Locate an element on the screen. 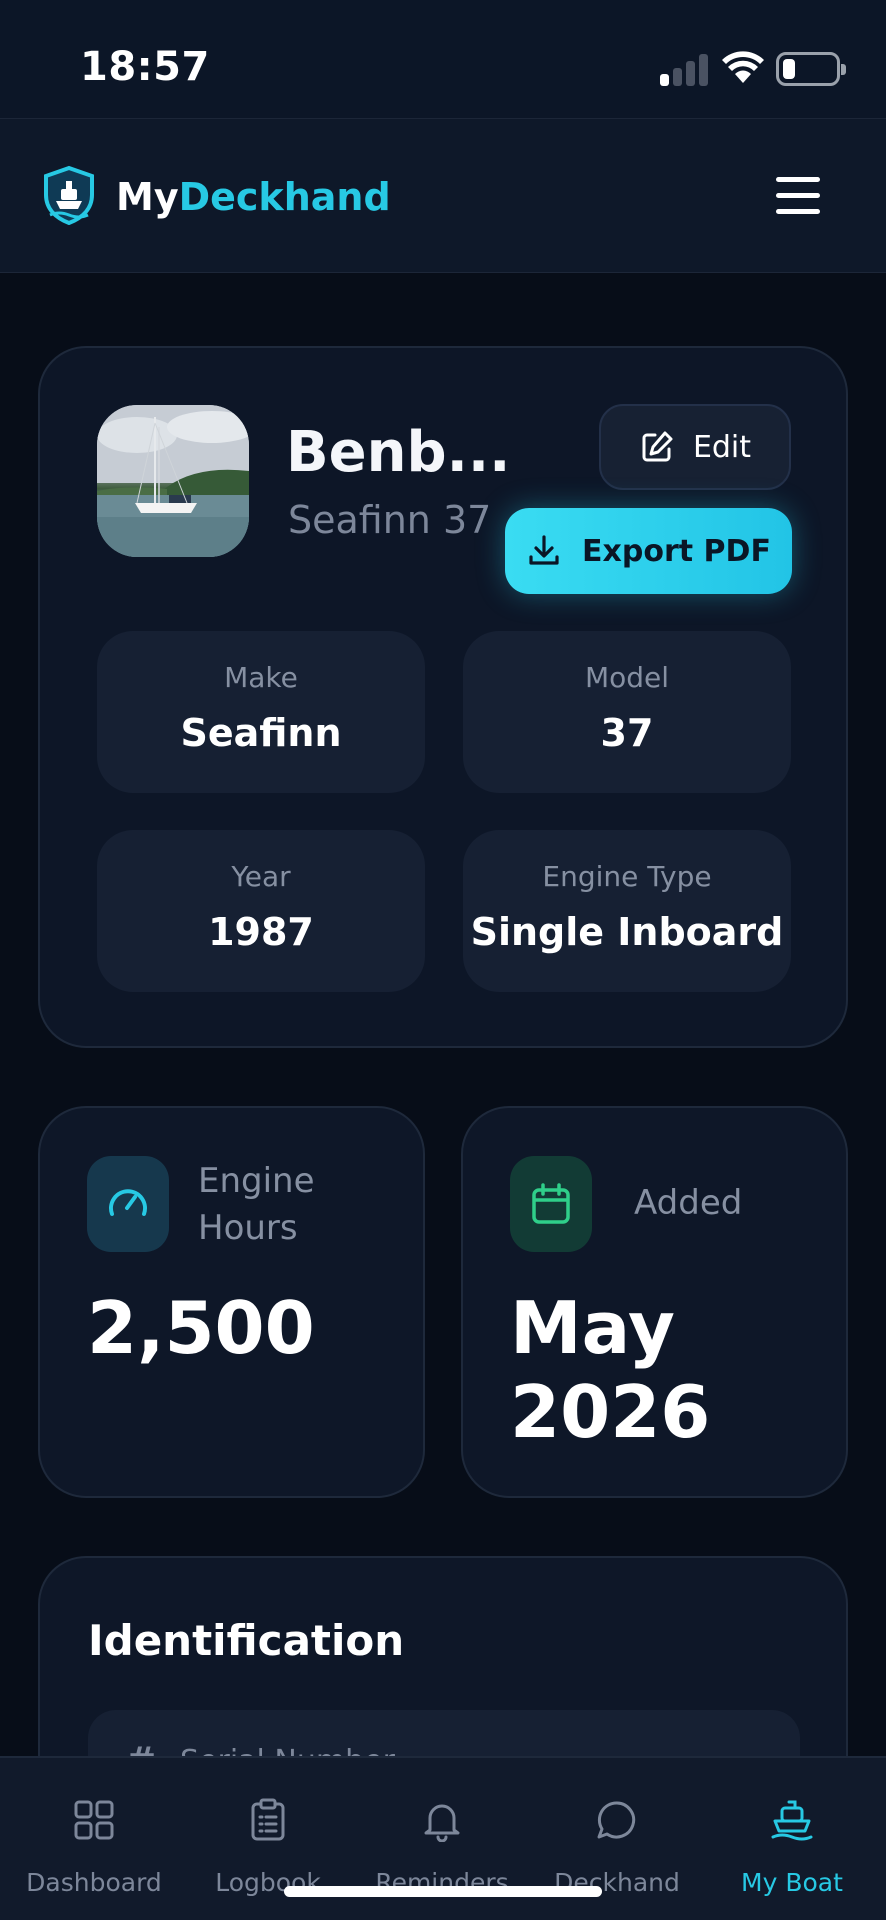  spec-make: Make Seafinn is located at coordinates (261, 712).